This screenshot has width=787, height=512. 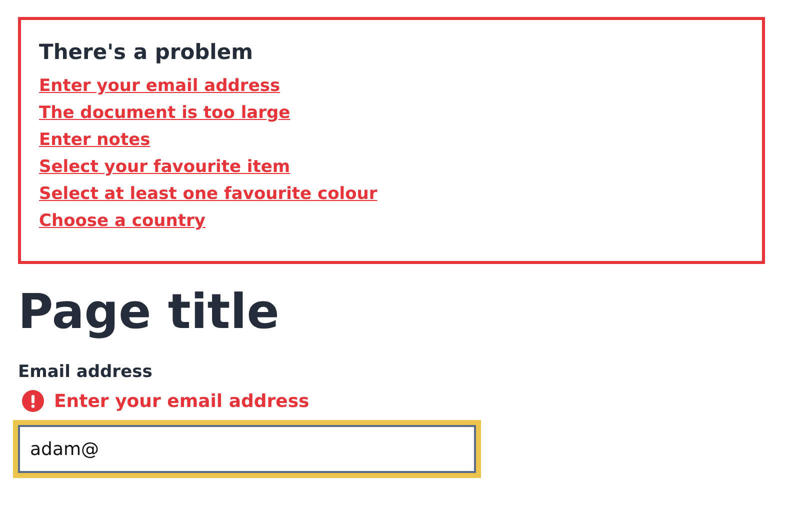 What do you see at coordinates (182, 401) in the screenshot?
I see `error-message: Enter your email address` at bounding box center [182, 401].